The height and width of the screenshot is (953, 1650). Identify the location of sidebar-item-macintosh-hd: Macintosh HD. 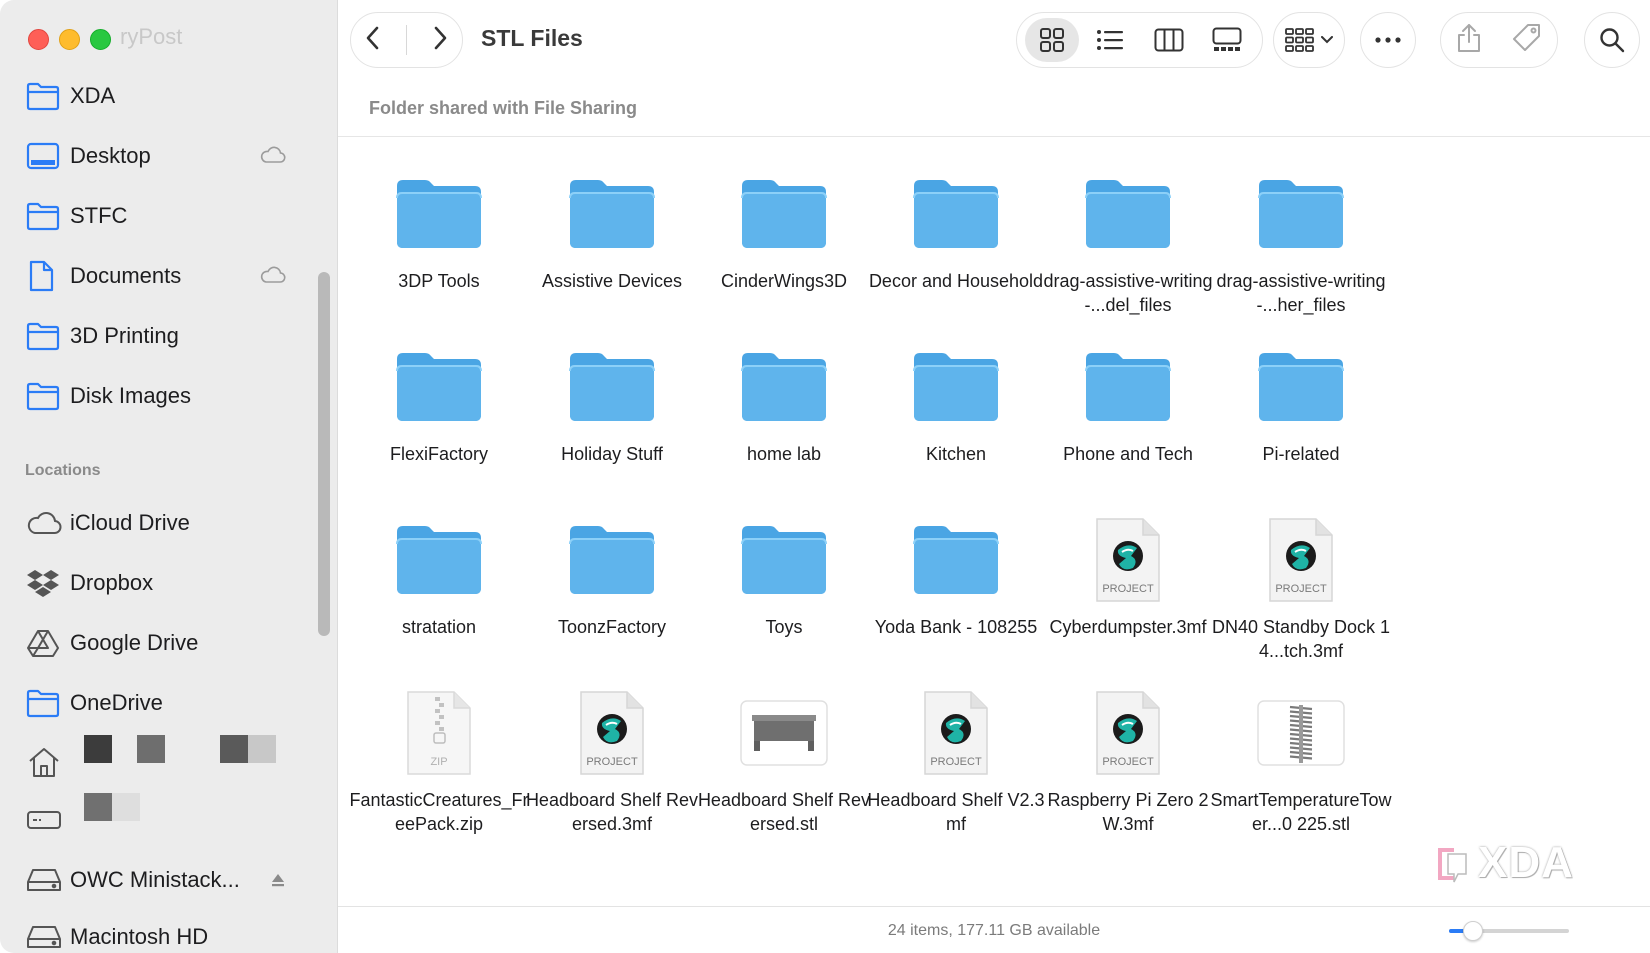
(161, 935).